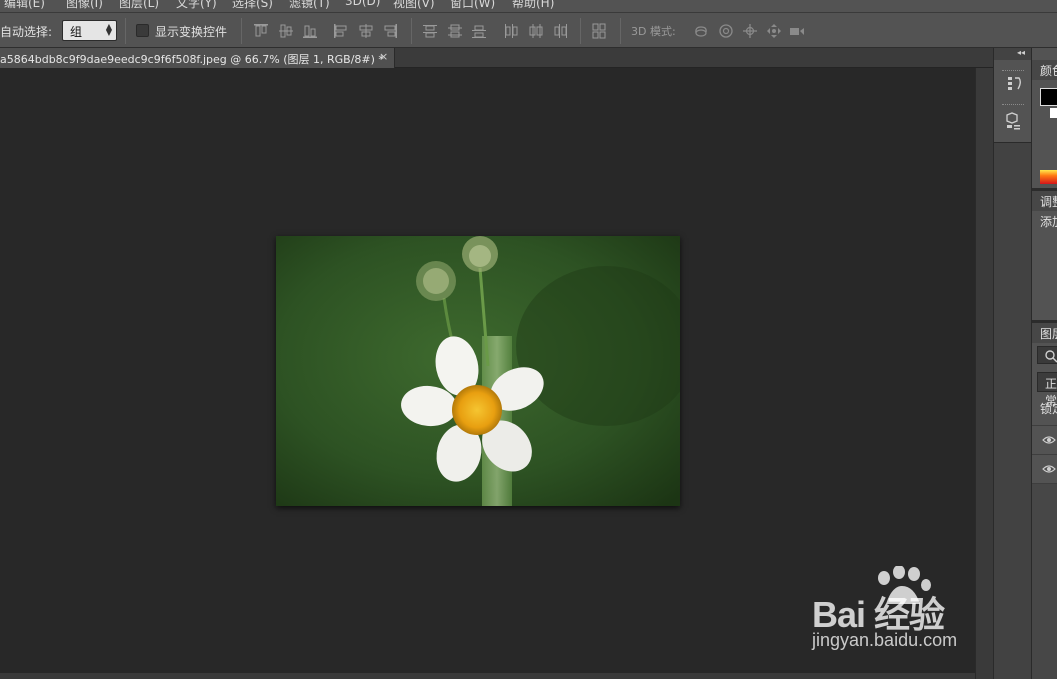 The image size is (1057, 679). Describe the element at coordinates (196, 5) in the screenshot. I see `menu-type: 文字(Y)` at that location.